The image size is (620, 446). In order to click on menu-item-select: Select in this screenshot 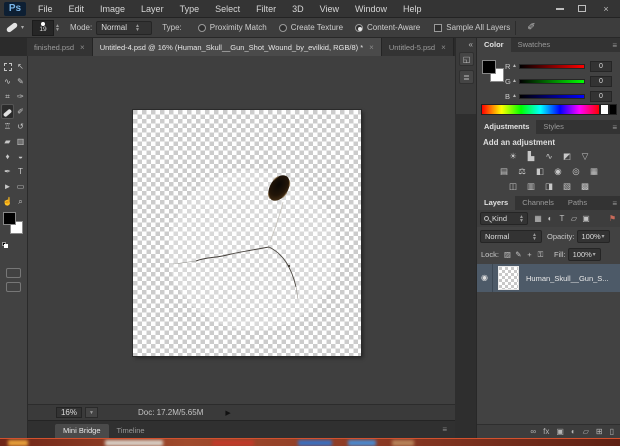, I will do `click(227, 9)`.